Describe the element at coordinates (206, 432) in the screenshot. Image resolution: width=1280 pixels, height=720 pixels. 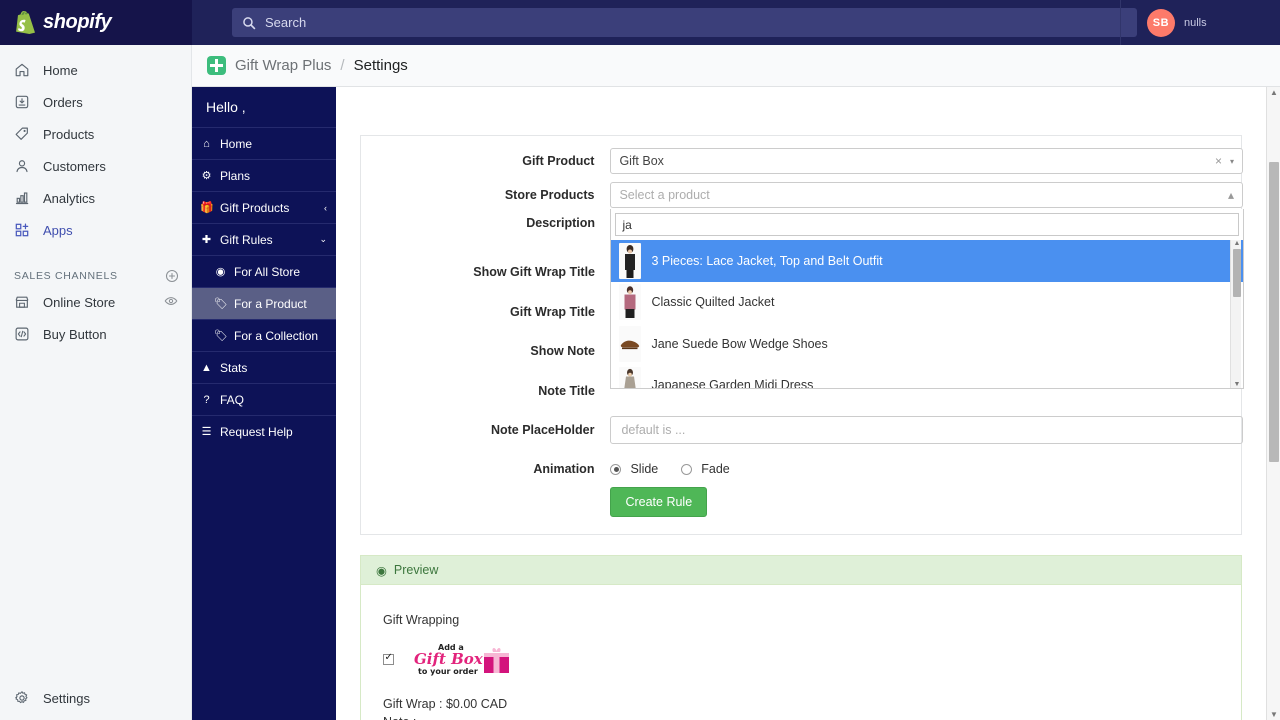
I see `list-icon: ☰` at that location.